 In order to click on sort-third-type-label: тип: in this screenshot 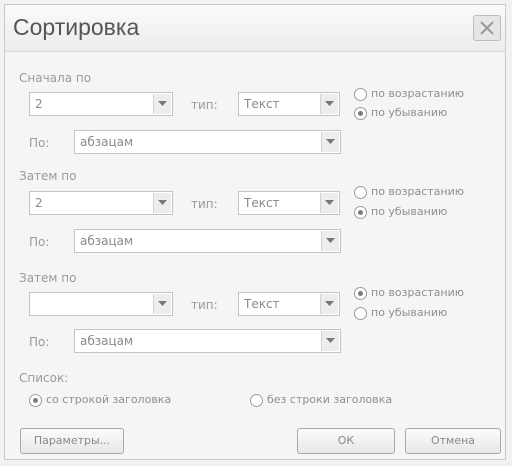, I will do `click(204, 305)`.